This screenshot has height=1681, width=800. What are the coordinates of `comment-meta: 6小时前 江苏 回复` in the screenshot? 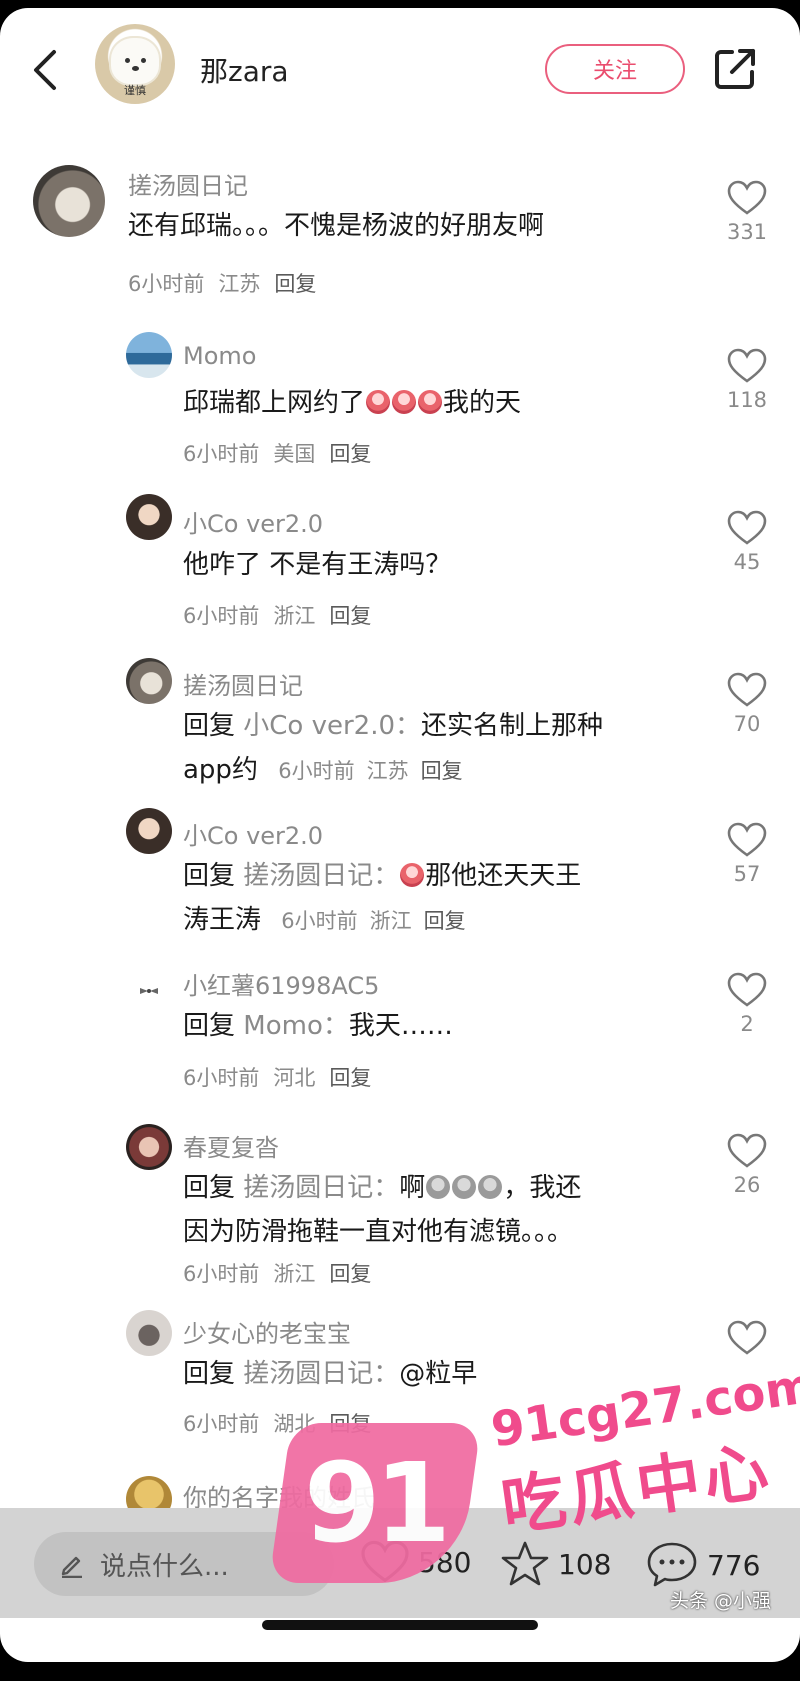 It's located at (364, 771).